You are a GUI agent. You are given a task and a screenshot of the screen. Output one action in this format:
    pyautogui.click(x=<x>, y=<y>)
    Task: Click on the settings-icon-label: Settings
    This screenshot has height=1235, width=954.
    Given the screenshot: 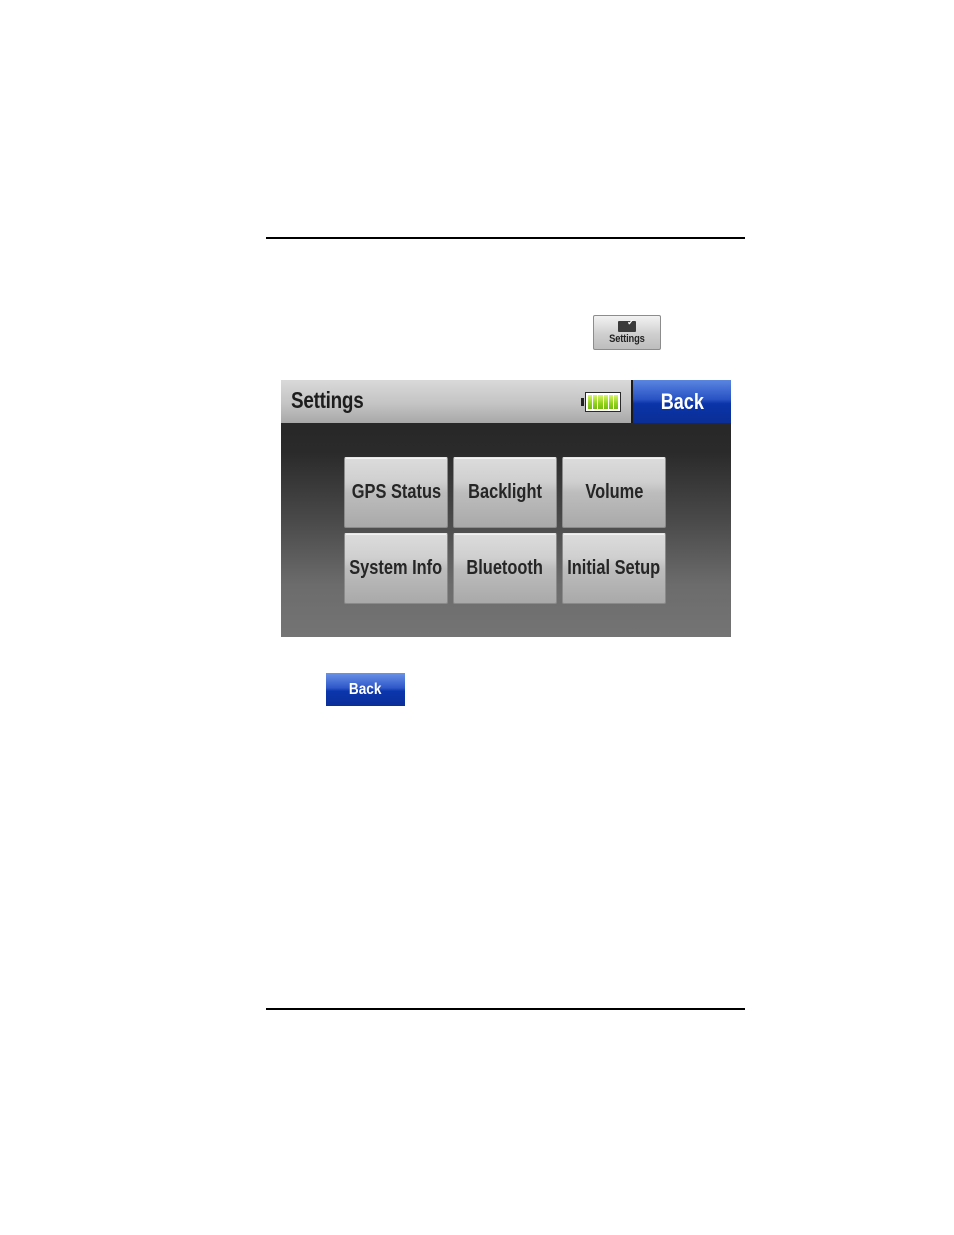 What is the action you would take?
    pyautogui.click(x=627, y=339)
    